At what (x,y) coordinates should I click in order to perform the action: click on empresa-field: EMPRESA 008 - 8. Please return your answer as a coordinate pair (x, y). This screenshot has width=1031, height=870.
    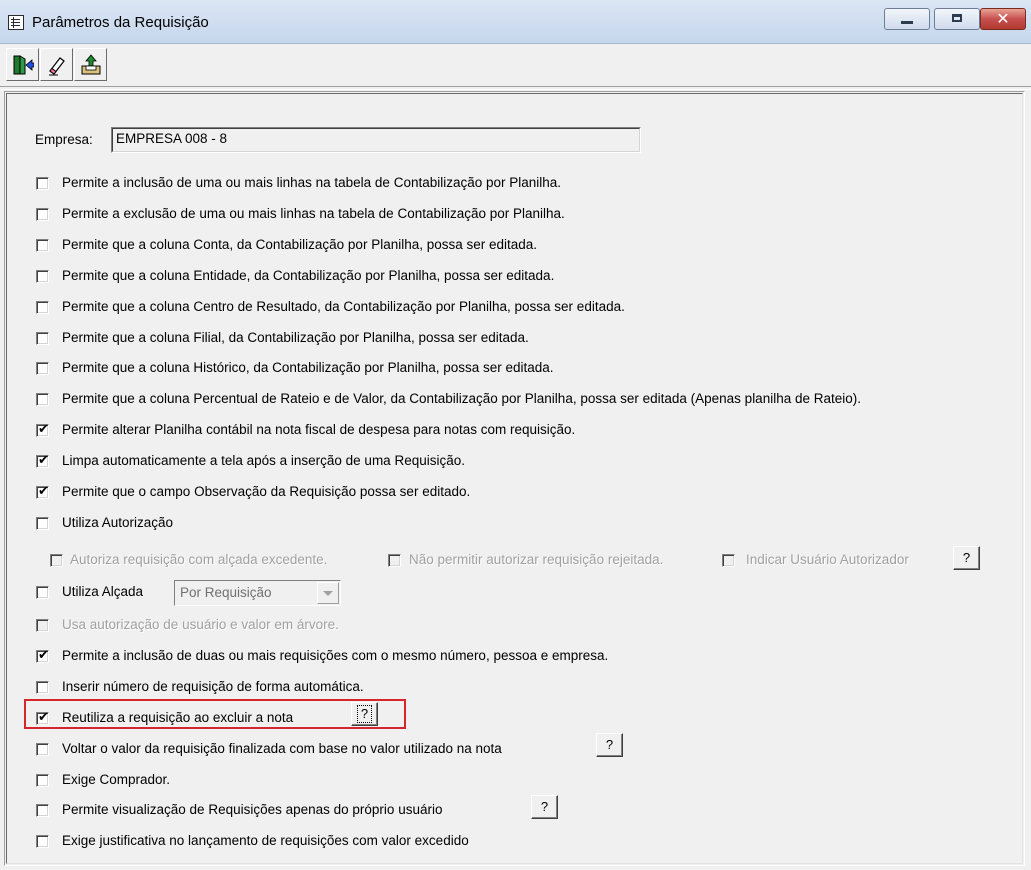
    Looking at the image, I should click on (376, 140).